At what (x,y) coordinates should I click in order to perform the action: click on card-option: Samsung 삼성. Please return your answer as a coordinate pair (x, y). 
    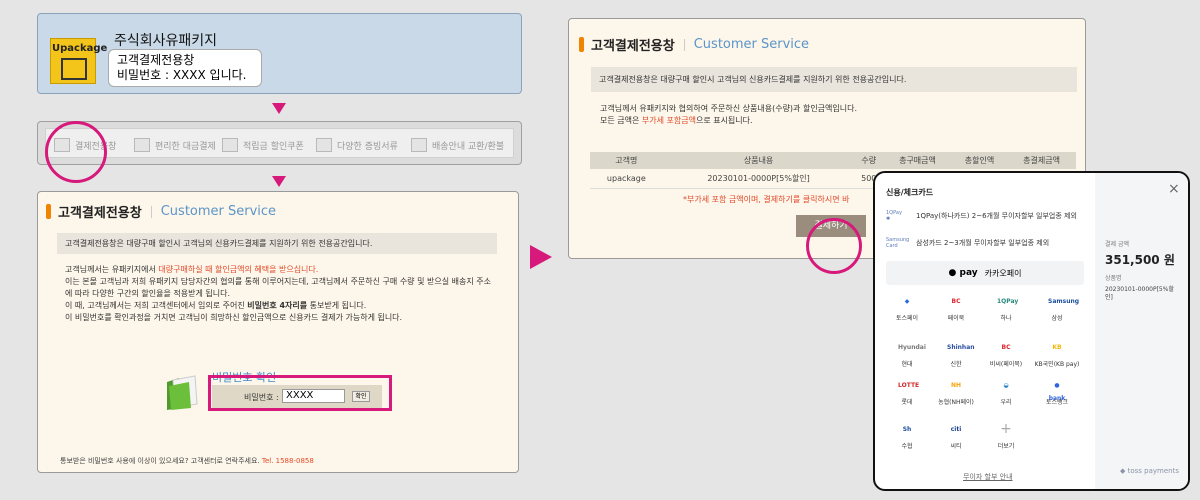
    Looking at the image, I should click on (1057, 308).